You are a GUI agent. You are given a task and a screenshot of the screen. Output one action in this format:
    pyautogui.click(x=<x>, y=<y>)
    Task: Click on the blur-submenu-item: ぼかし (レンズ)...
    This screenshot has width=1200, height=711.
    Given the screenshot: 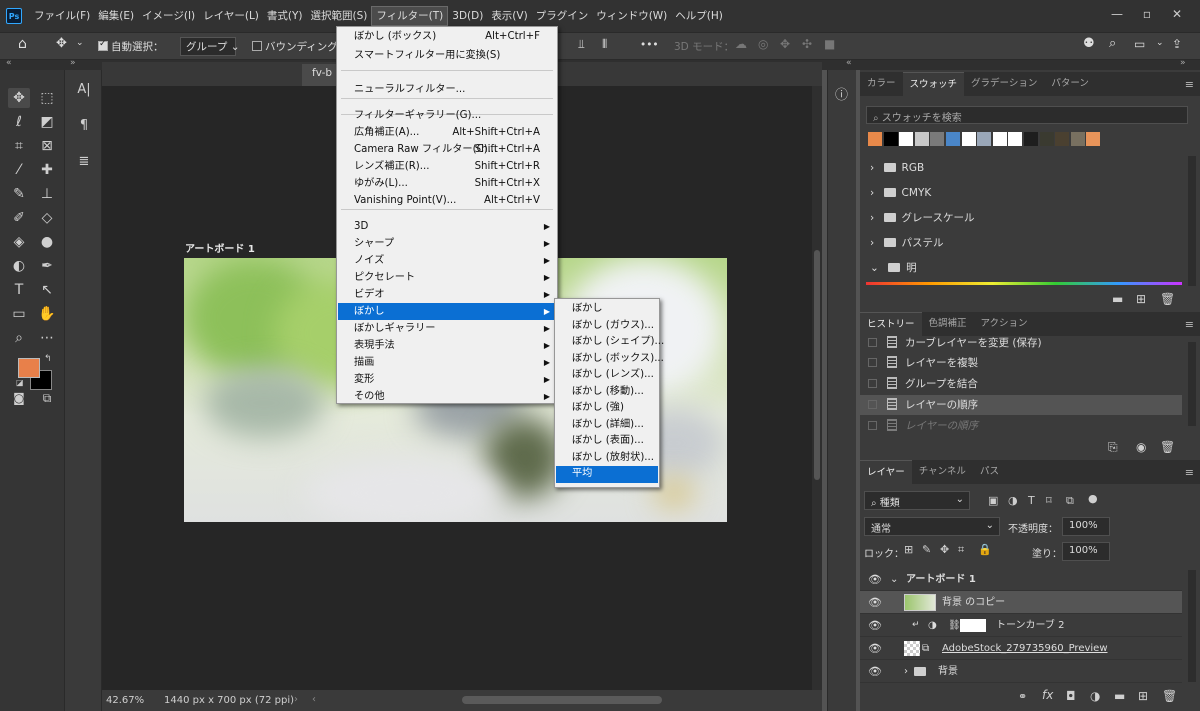 What is the action you would take?
    pyautogui.click(x=607, y=375)
    